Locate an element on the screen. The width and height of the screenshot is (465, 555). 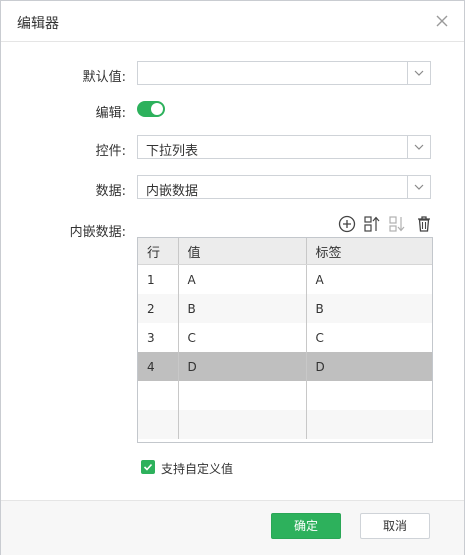
value-cell: B is located at coordinates (241, 308).